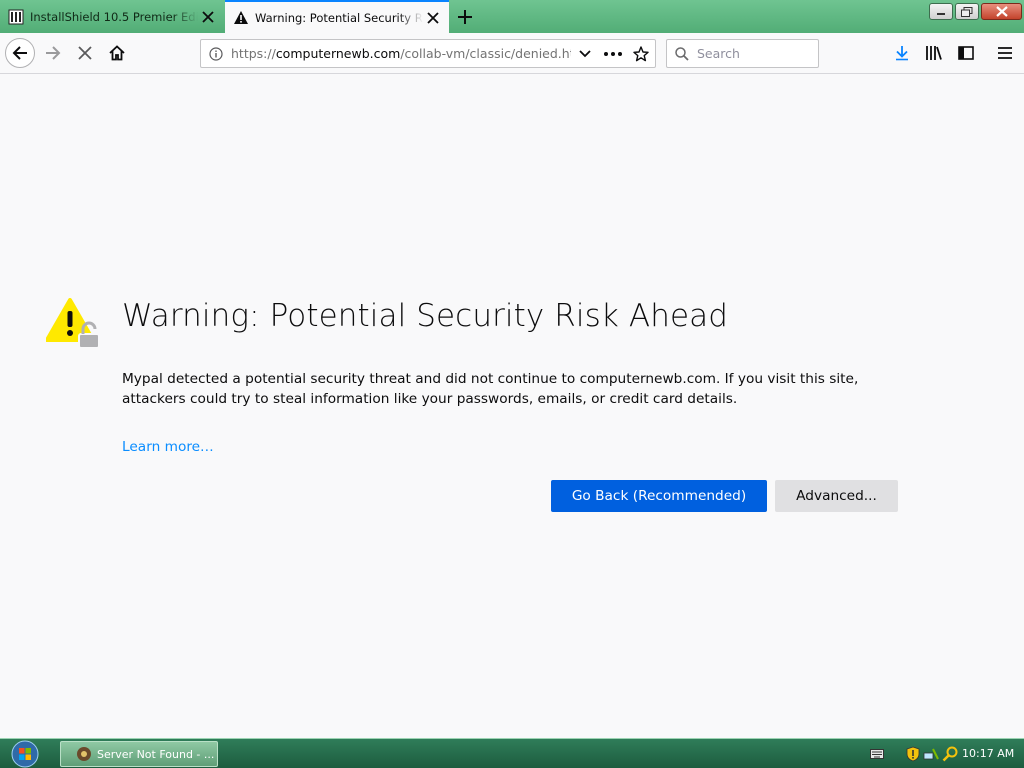  I want to click on close-window-button, so click(1001, 11).